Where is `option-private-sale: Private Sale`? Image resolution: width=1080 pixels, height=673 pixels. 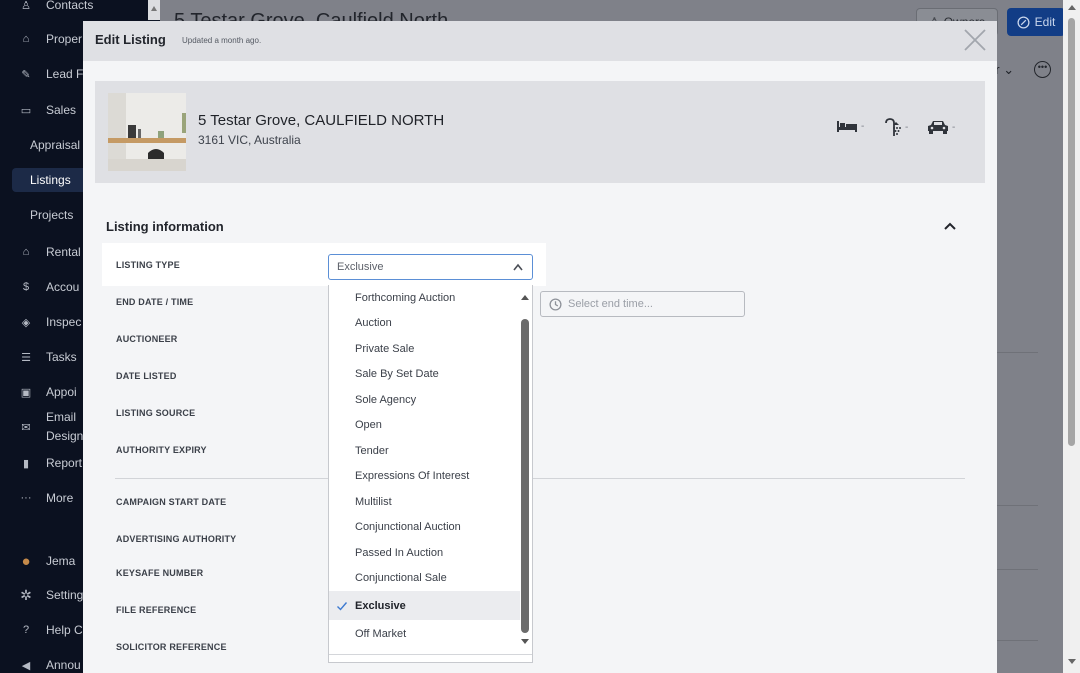 option-private-sale: Private Sale is located at coordinates (424, 348).